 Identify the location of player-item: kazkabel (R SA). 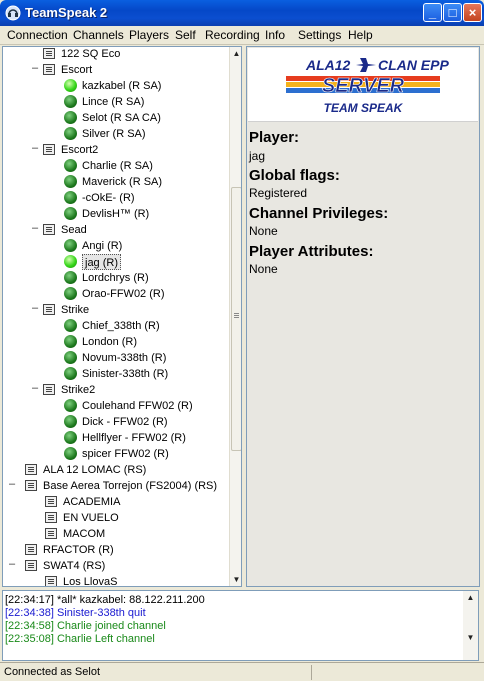
(121, 86).